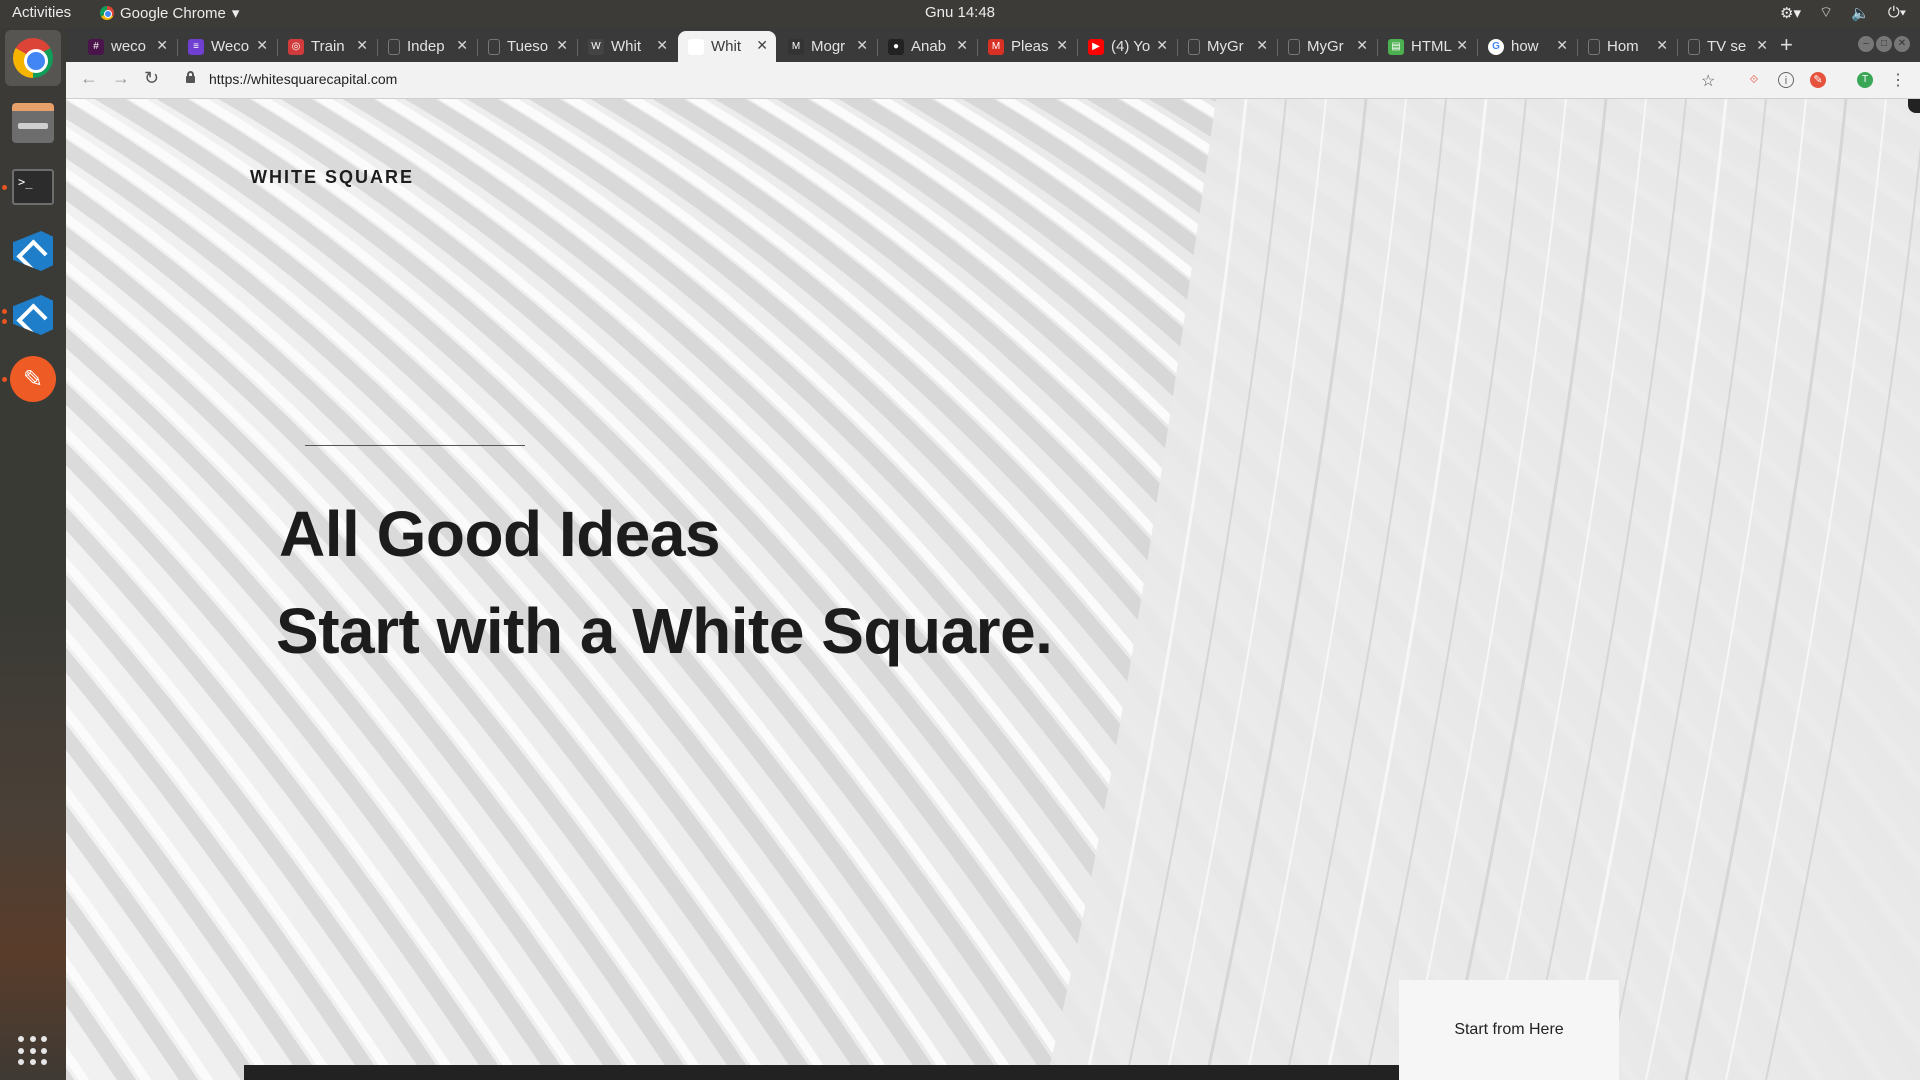 The height and width of the screenshot is (1080, 1920). Describe the element at coordinates (121, 78) in the screenshot. I see `forward-button: →` at that location.